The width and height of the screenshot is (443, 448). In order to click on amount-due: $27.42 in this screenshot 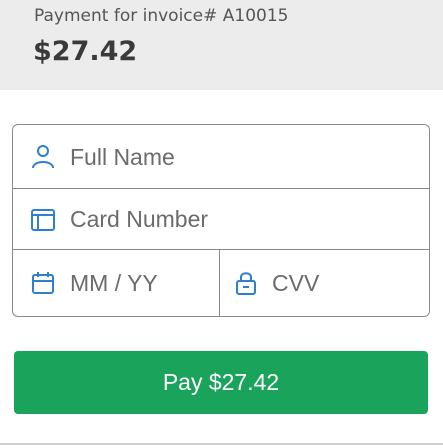, I will do `click(85, 51)`.